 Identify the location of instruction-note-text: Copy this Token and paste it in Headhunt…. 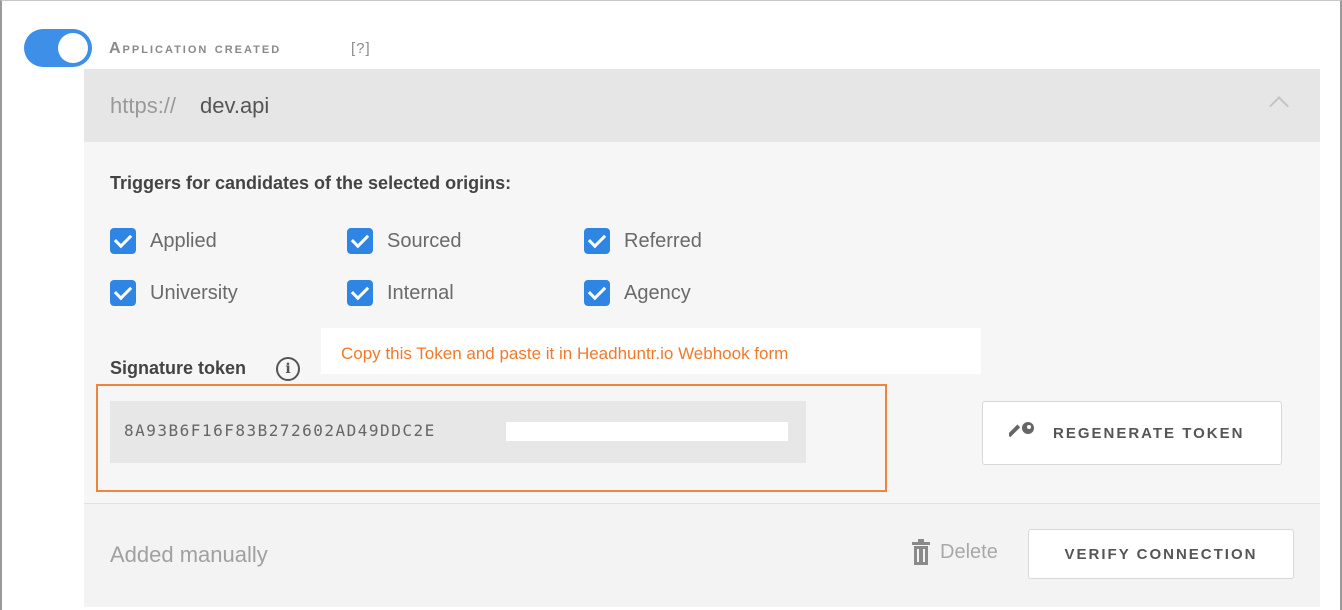
(565, 353).